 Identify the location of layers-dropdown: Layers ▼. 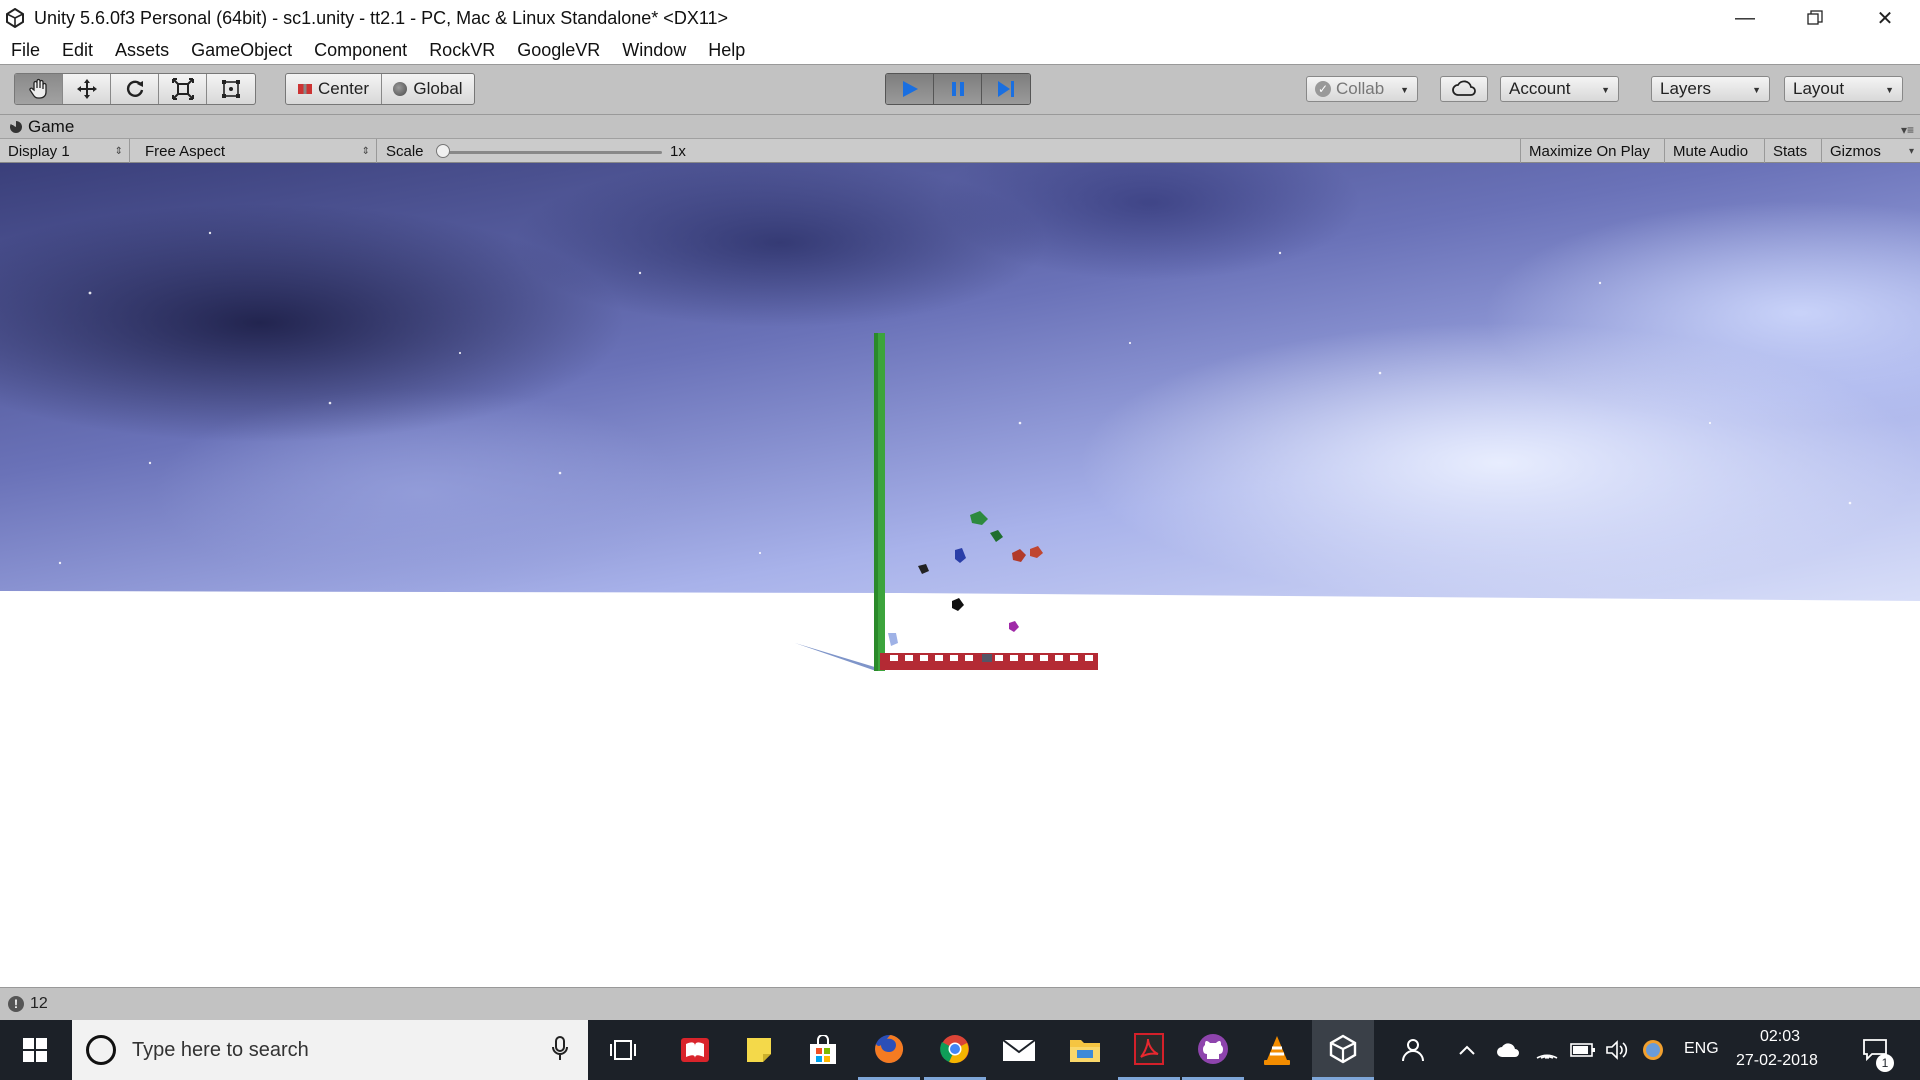
(1710, 89).